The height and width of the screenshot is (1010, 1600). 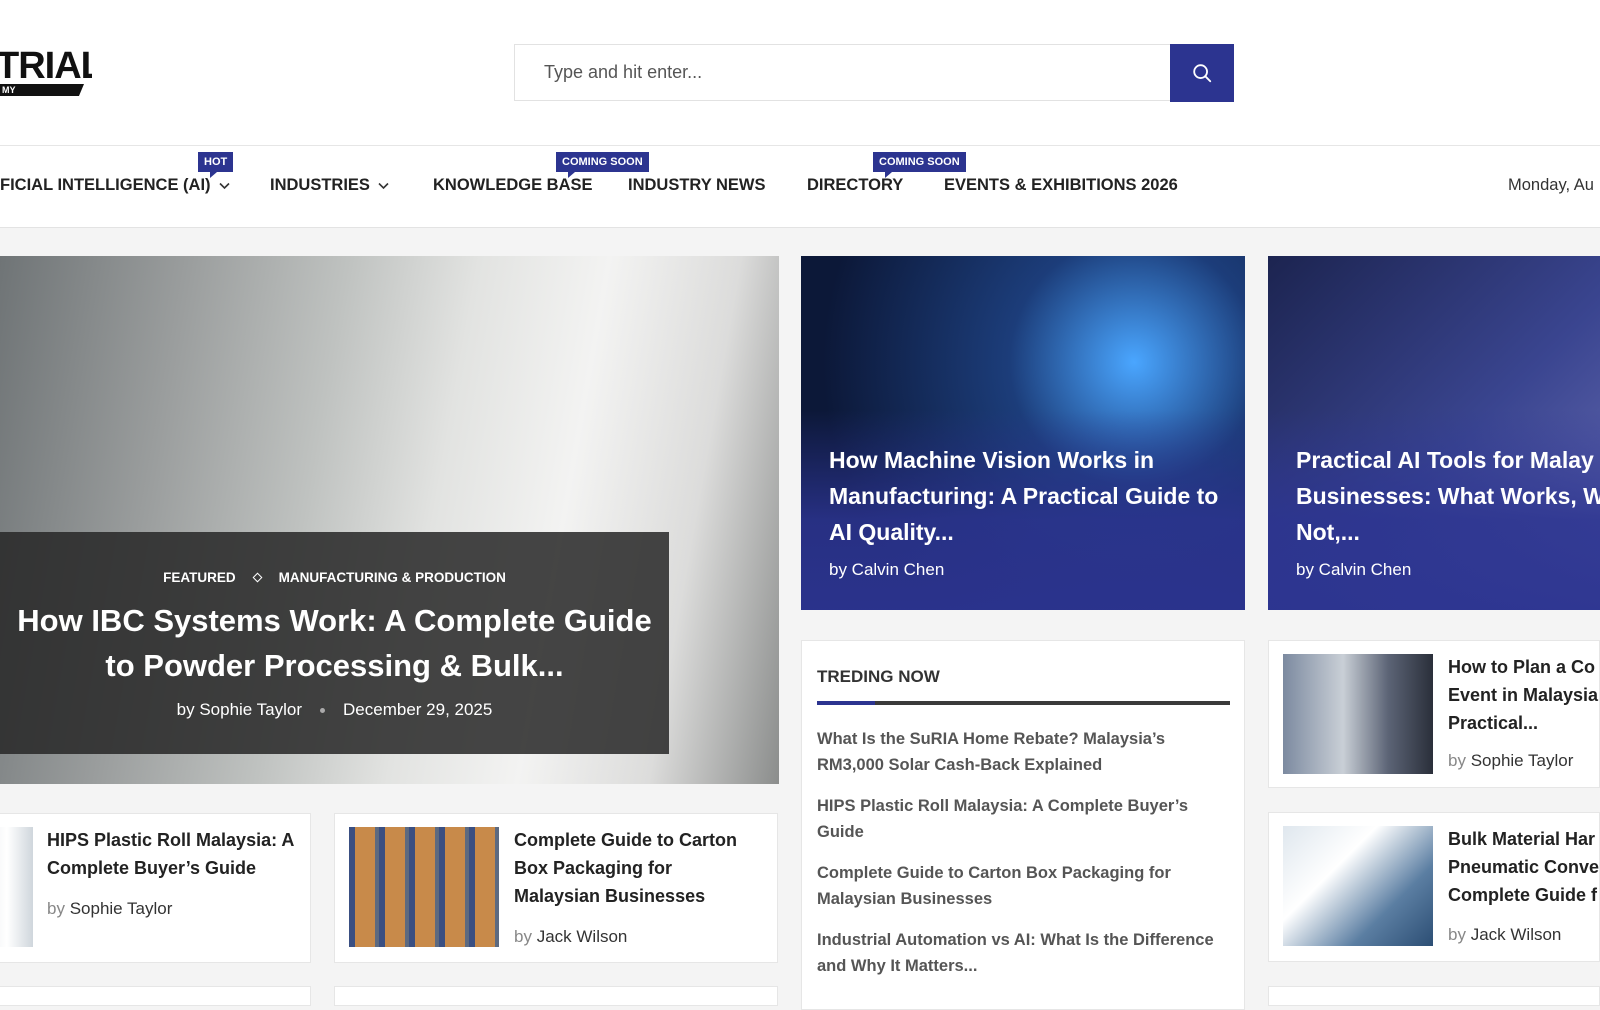 I want to click on nav-item-knowledge-base: KNOWLEDGE BASE, so click(x=513, y=185).